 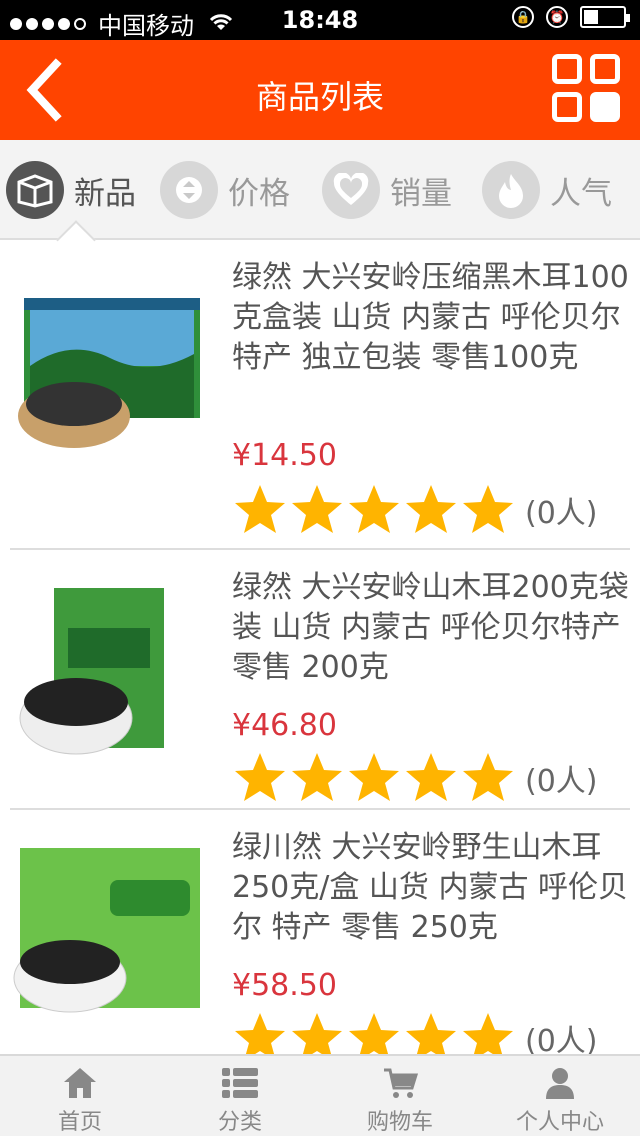 I want to click on user-icon, so click(x=560, y=1083).